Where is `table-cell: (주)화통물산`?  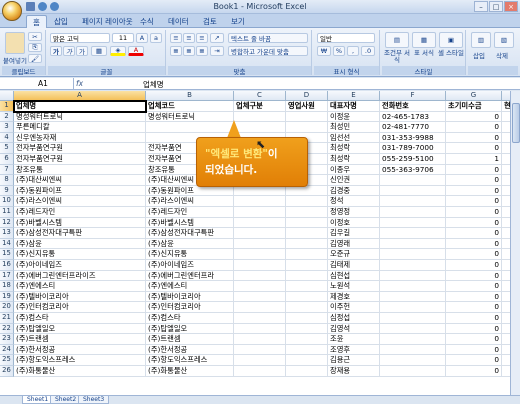
table-cell: (주)화통물산 is located at coordinates (190, 371).